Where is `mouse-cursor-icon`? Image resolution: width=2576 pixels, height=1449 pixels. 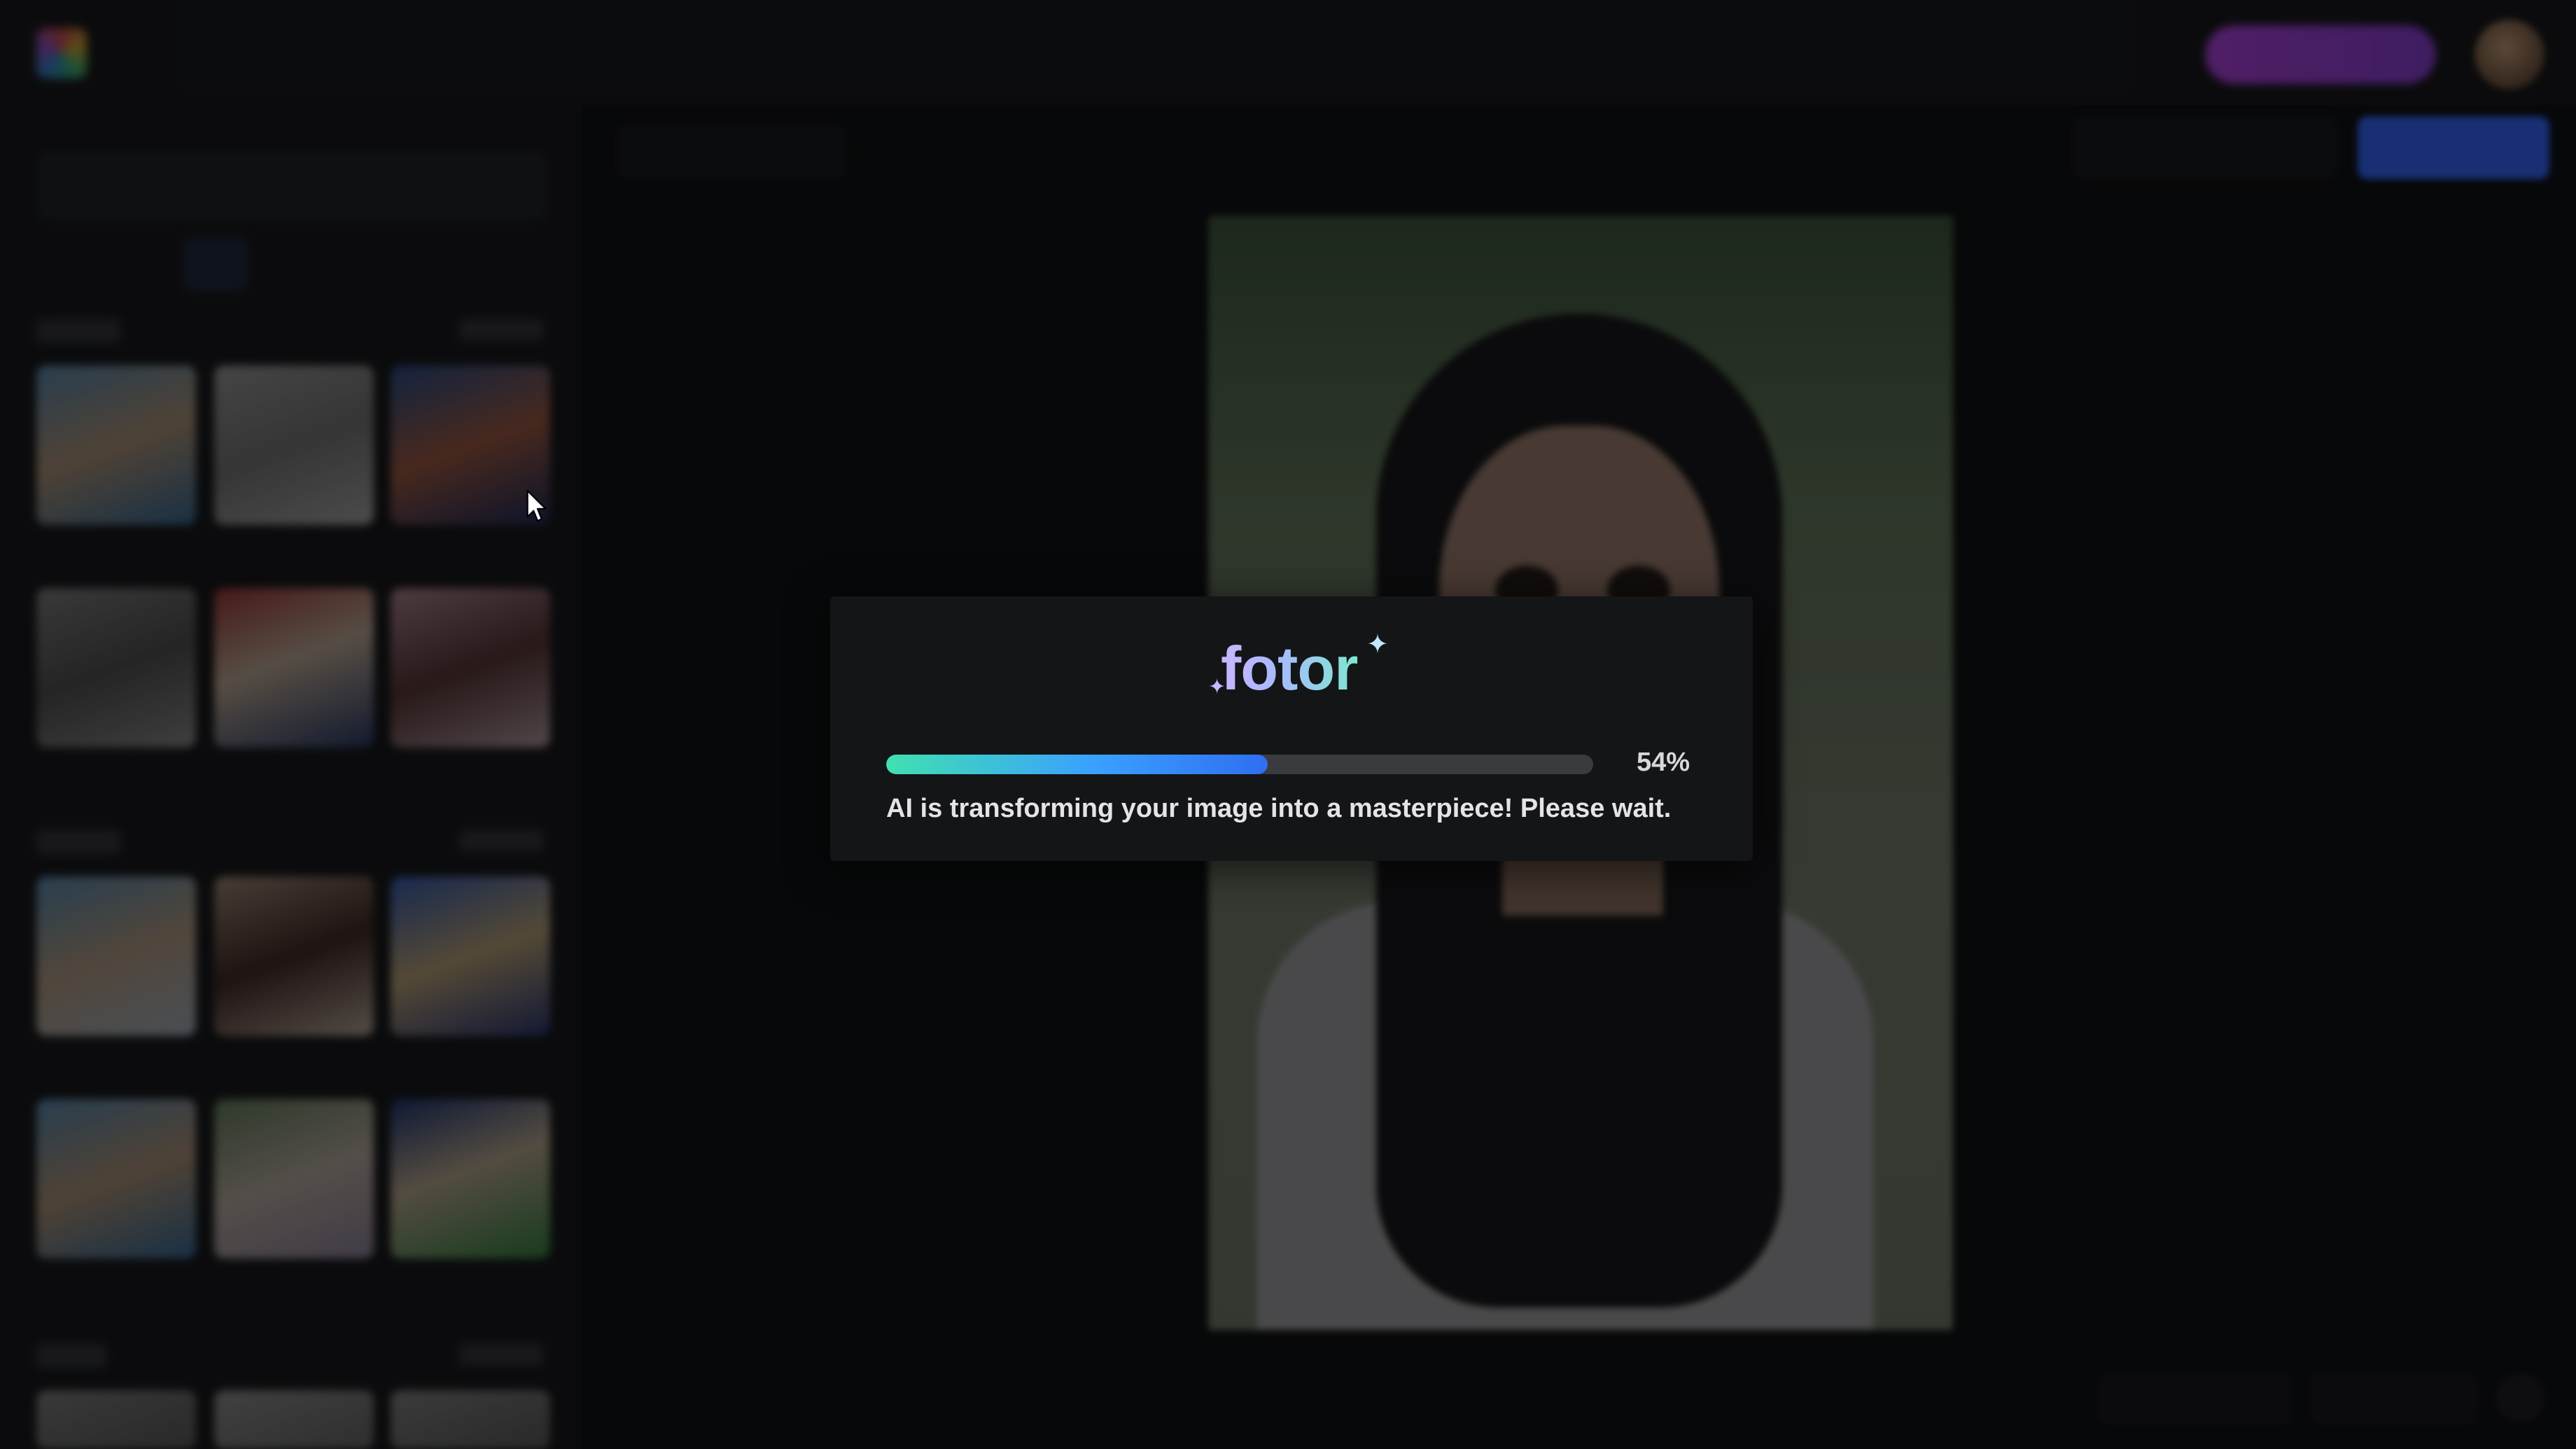
mouse-cursor-icon is located at coordinates (536, 505).